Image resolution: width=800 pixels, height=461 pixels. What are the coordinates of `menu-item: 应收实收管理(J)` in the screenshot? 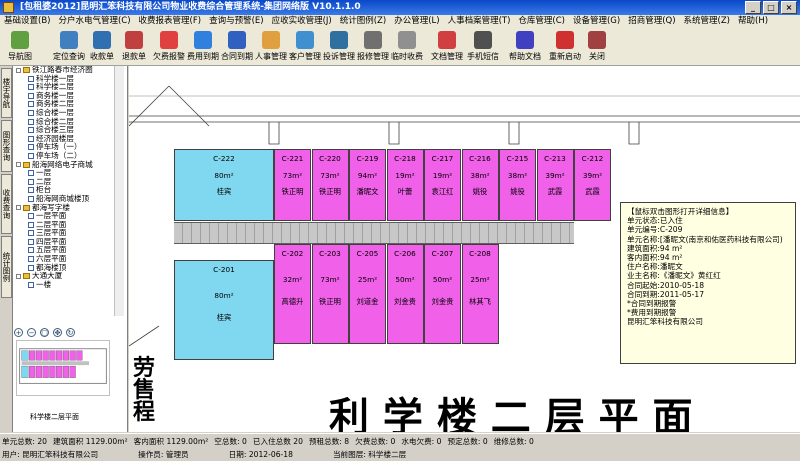 It's located at (302, 21).